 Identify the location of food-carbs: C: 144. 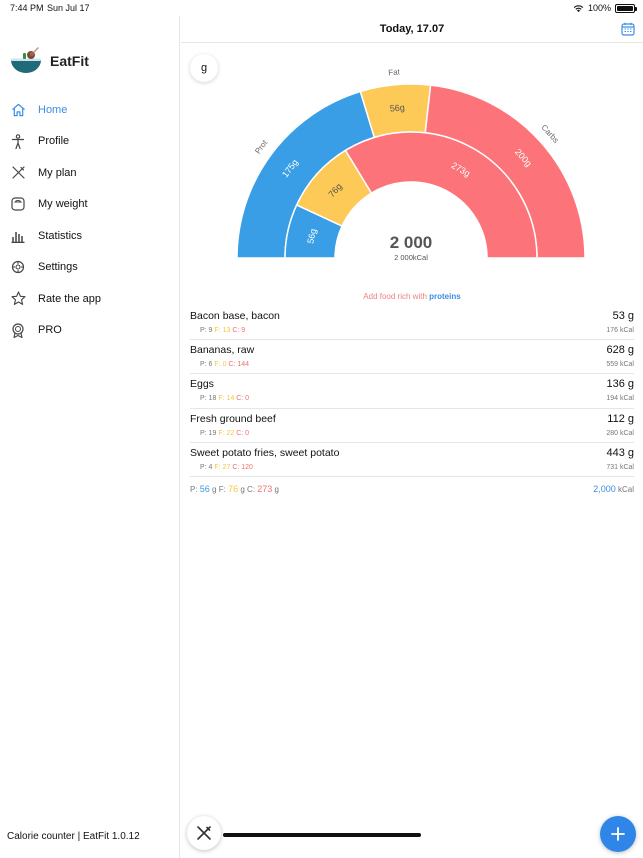
(239, 365).